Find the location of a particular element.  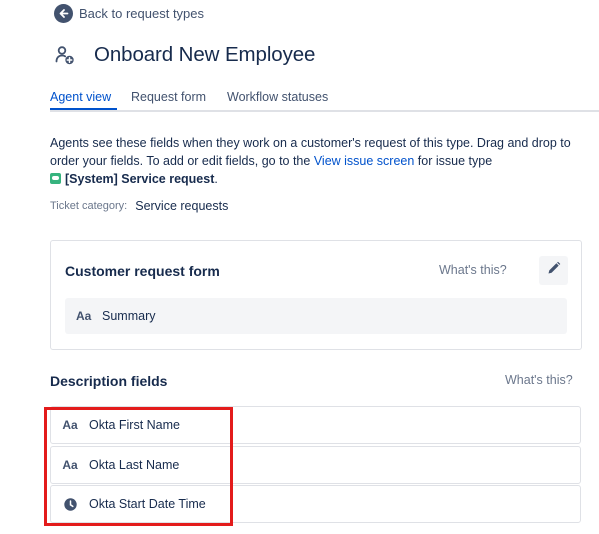

issue-type-name: [System] Service request is located at coordinates (140, 179).